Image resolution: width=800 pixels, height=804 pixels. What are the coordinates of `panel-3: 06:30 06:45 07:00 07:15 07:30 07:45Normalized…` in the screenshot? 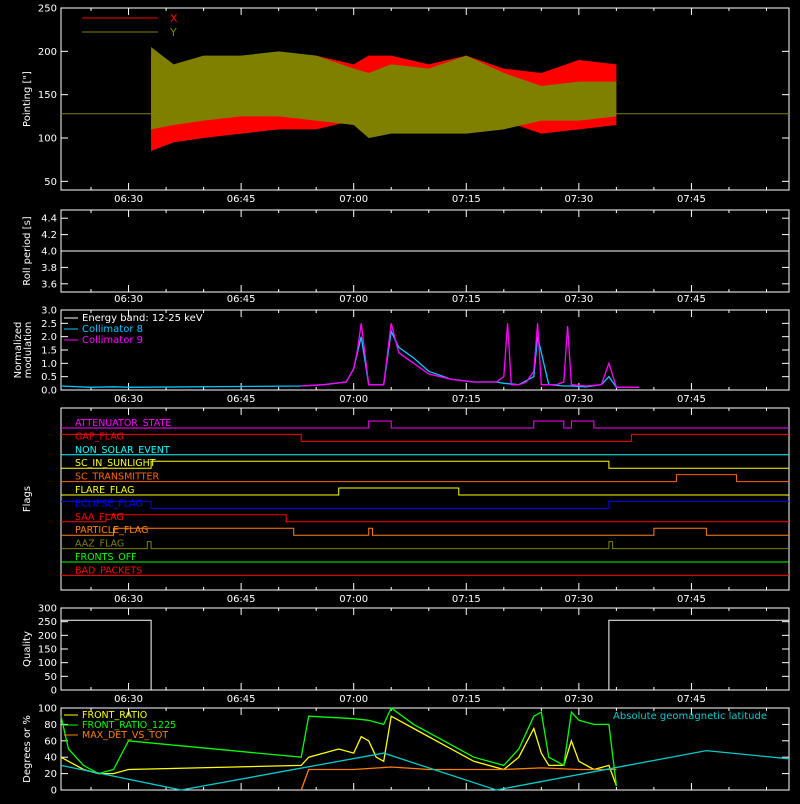 It's located at (401, 355).